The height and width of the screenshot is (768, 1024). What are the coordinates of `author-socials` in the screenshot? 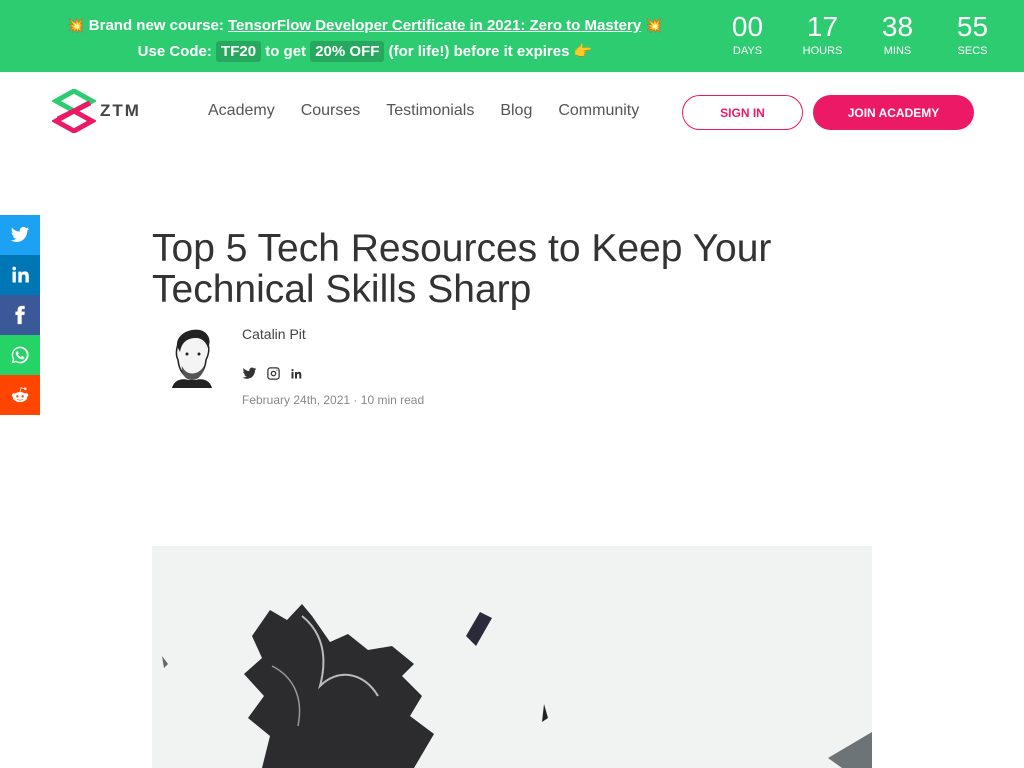 It's located at (272, 373).